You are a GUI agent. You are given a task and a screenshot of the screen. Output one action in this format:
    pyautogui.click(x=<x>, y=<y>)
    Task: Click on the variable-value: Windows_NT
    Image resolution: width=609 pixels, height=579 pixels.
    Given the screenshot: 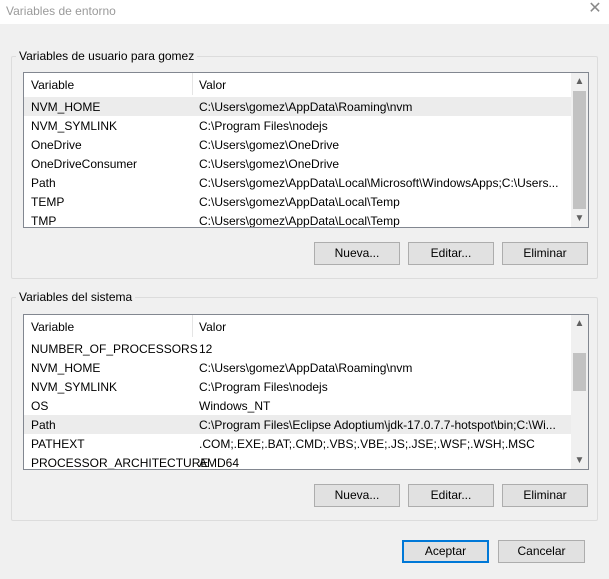 What is the action you would take?
    pyautogui.click(x=235, y=406)
    